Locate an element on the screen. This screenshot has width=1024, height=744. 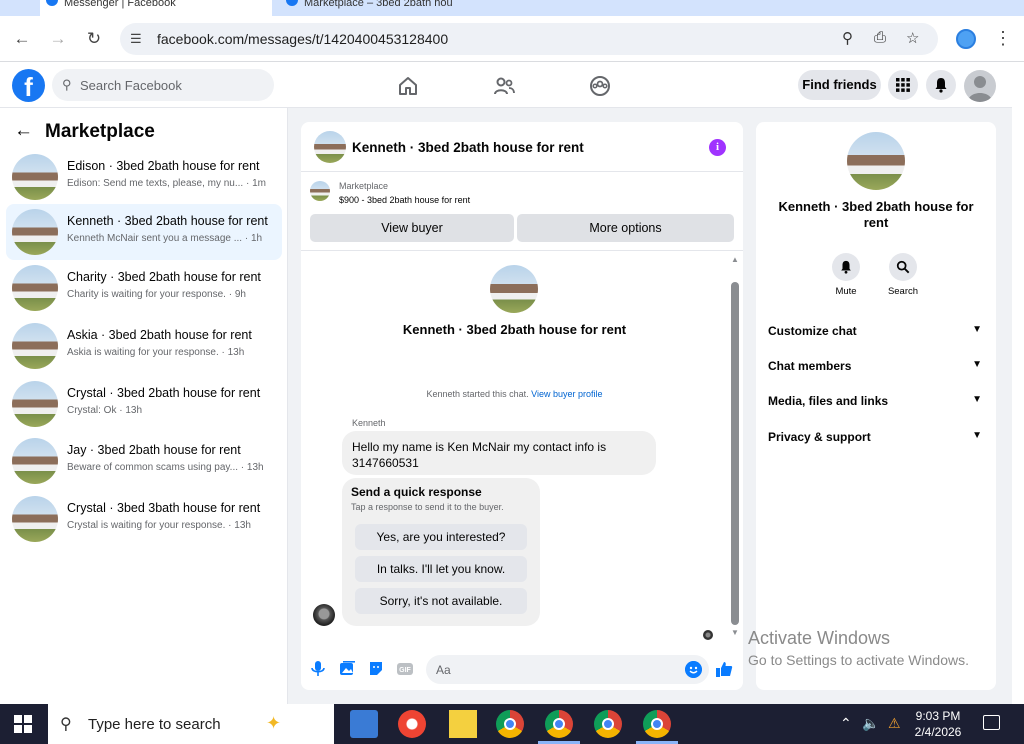
chat-title: Kenneth · 3bed 2bath house for rent is located at coordinates (468, 147).